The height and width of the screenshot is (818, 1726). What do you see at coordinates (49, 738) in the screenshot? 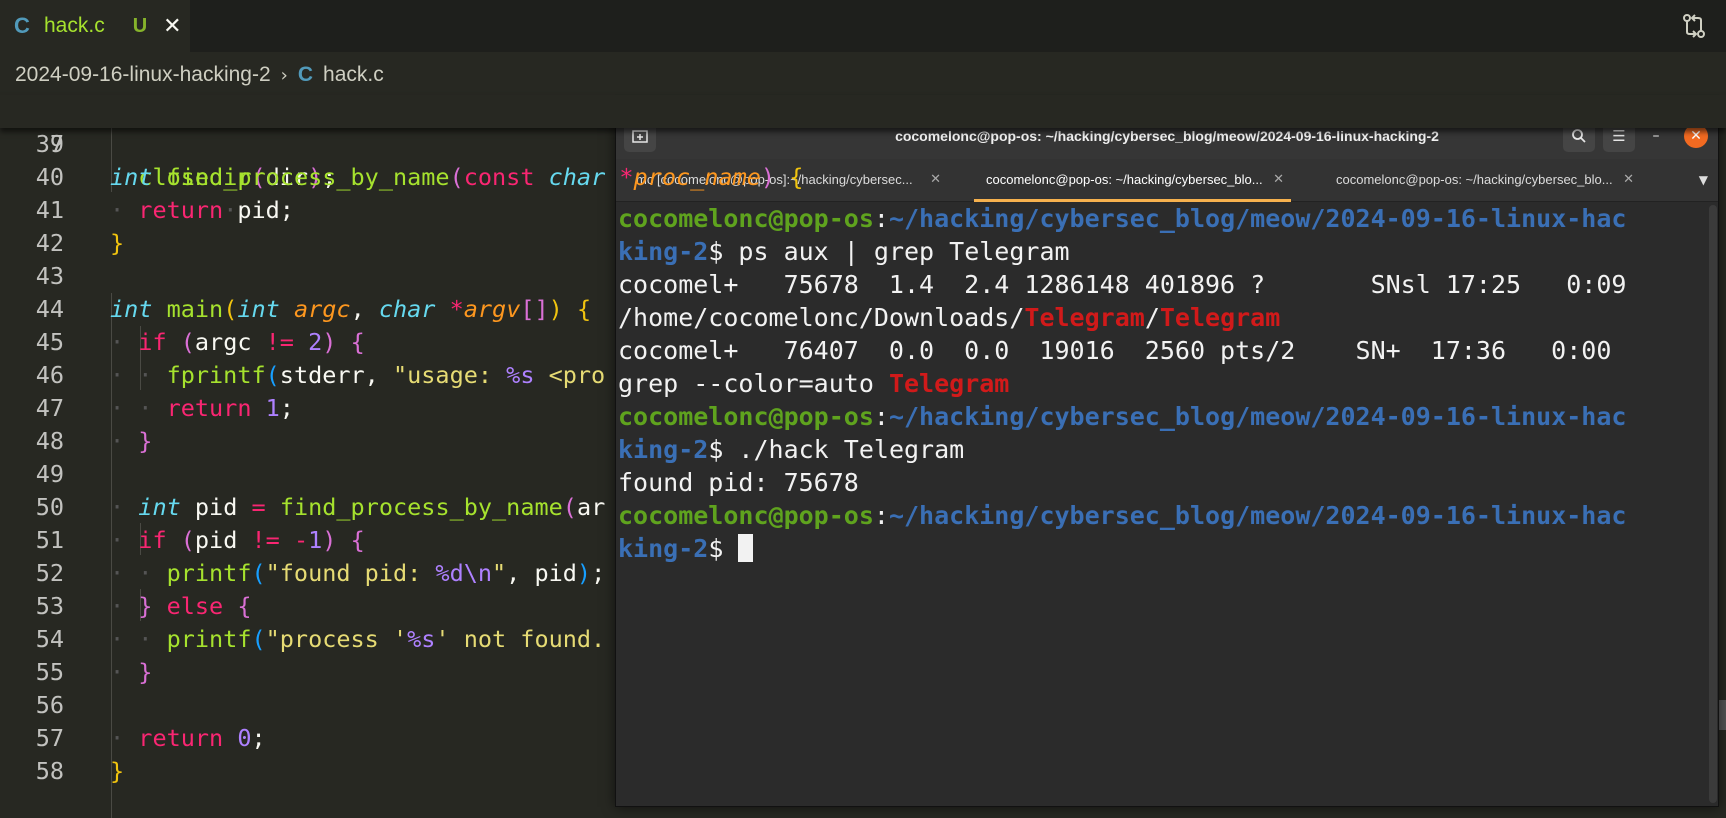
I see `line-number: 57` at bounding box center [49, 738].